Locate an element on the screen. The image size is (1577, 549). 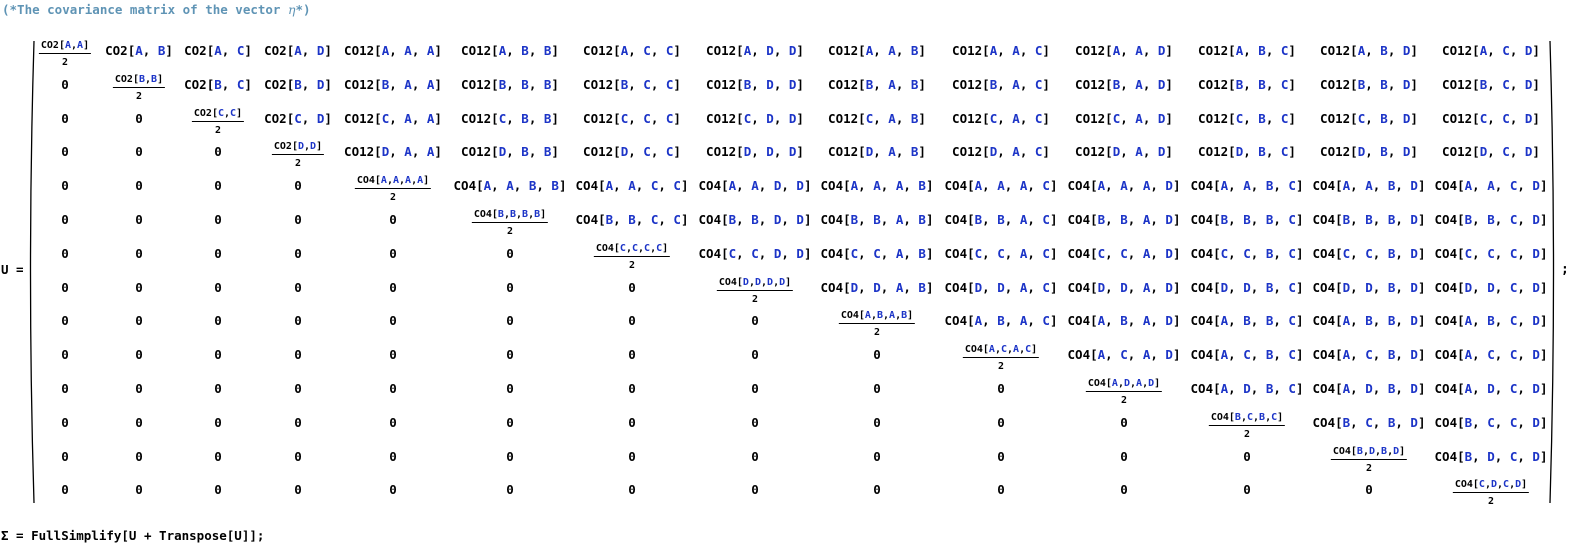
matrix-entry: CO12[D, B, D] is located at coordinates (1369, 152).